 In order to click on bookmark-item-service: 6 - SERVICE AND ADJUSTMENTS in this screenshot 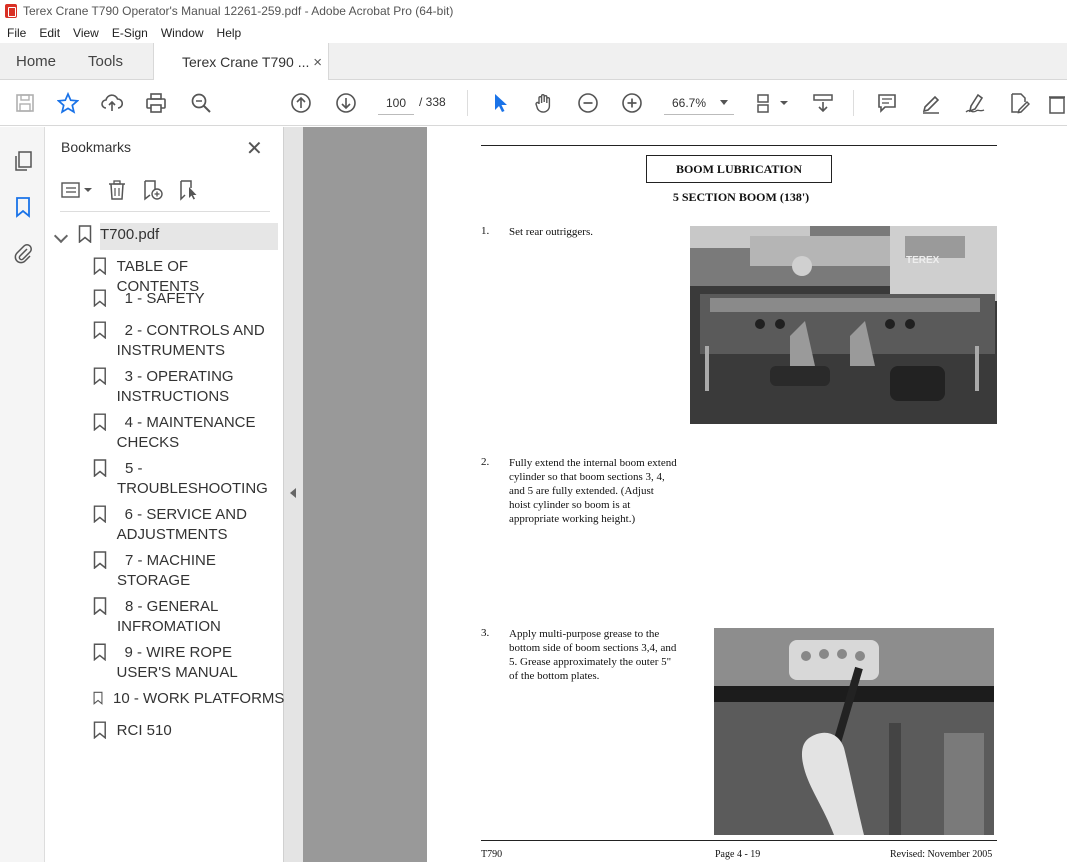, I will do `click(183, 525)`.